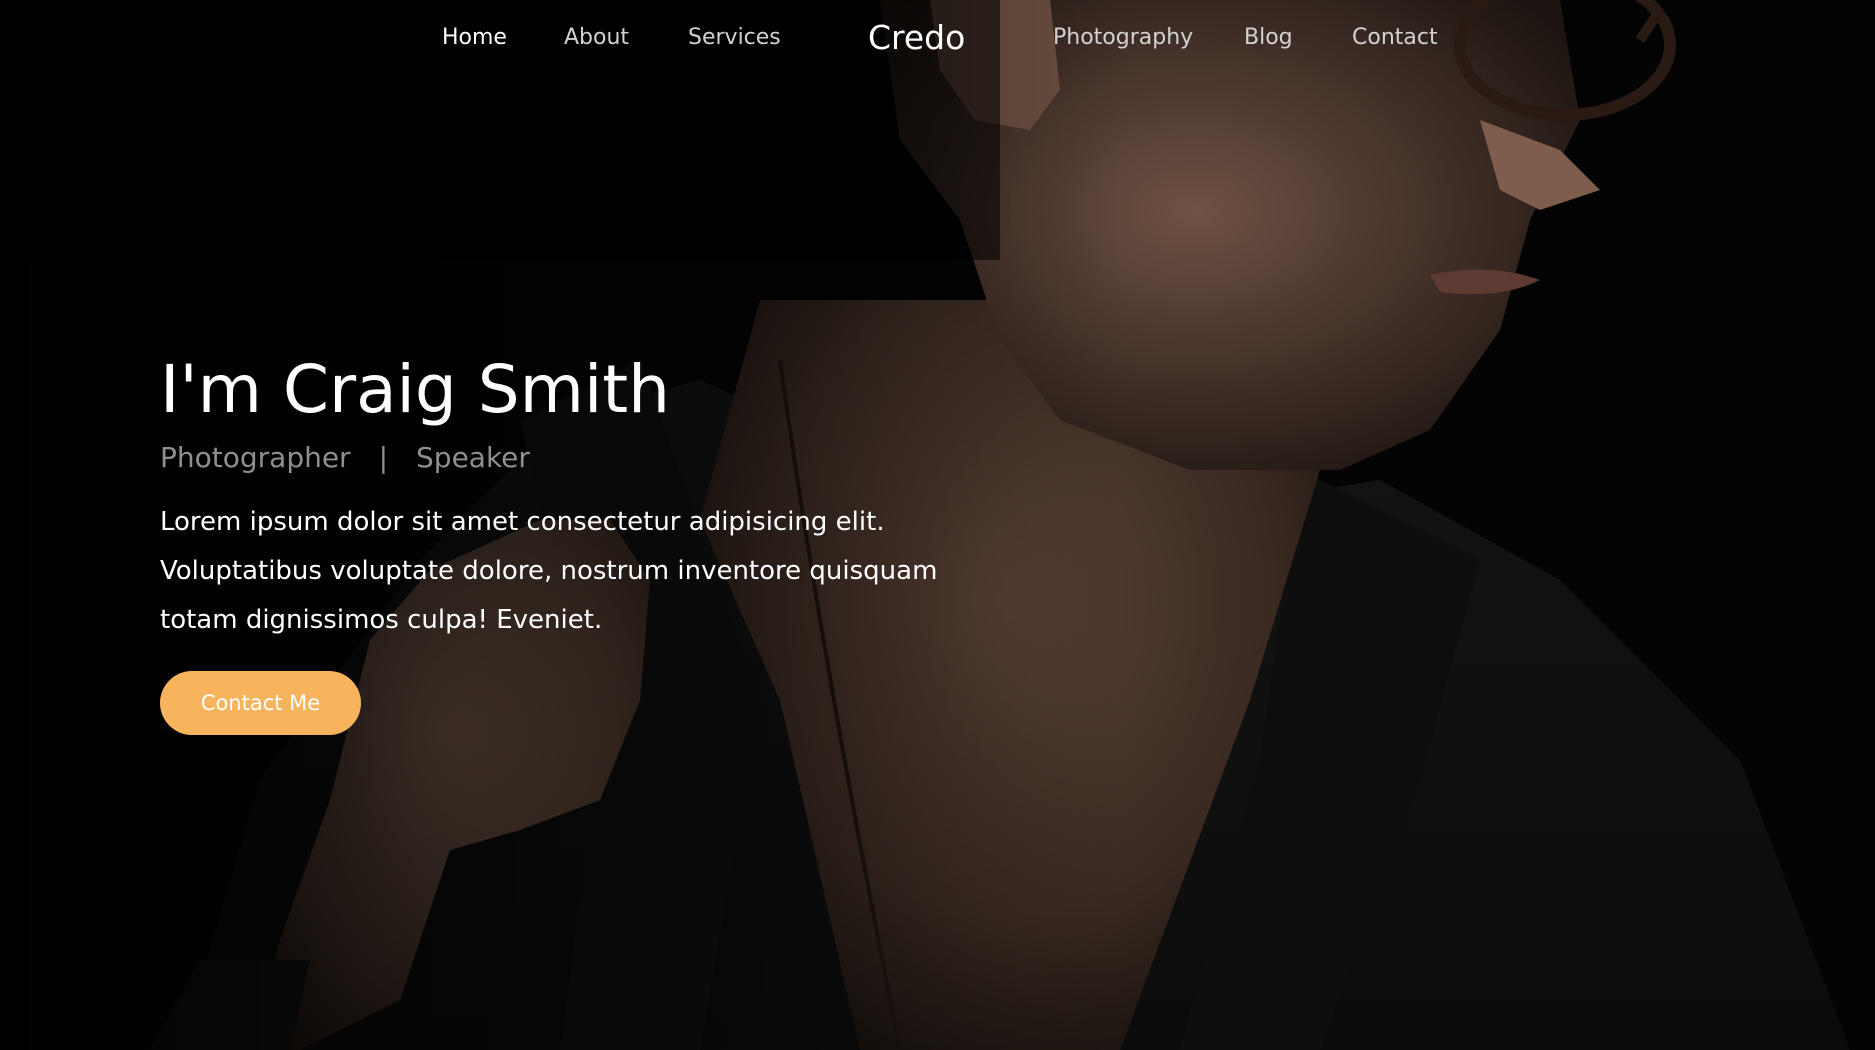  What do you see at coordinates (916, 37) in the screenshot?
I see `brand-logo: Credo` at bounding box center [916, 37].